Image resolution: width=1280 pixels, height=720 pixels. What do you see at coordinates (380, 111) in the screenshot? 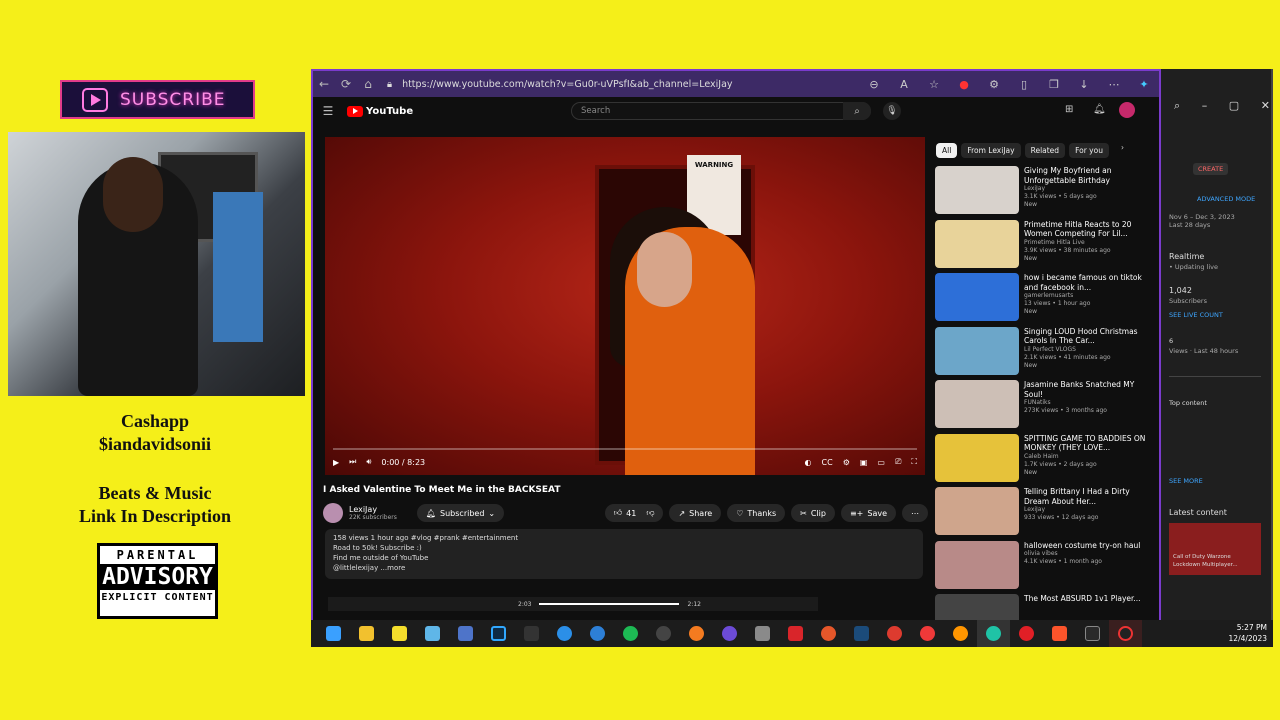
I see `youtube-logo: YouTube` at bounding box center [380, 111].